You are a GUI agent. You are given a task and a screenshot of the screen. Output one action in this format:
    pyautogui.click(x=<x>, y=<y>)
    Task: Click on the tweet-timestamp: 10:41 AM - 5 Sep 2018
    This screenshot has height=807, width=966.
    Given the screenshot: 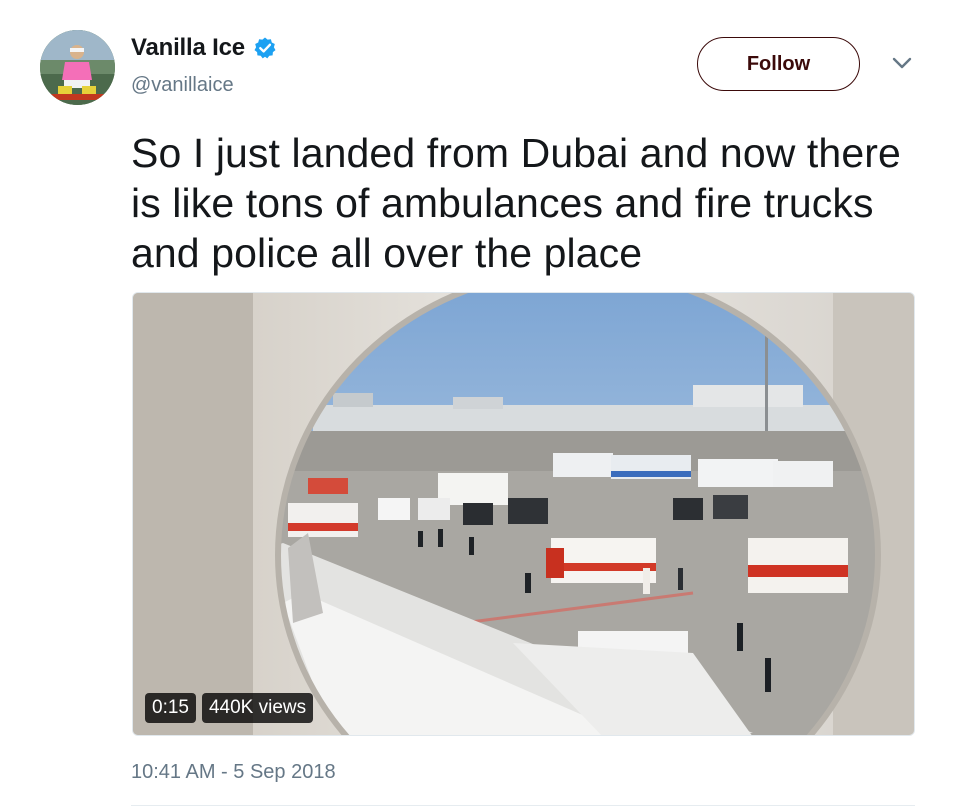 What is the action you would take?
    pyautogui.click(x=233, y=772)
    